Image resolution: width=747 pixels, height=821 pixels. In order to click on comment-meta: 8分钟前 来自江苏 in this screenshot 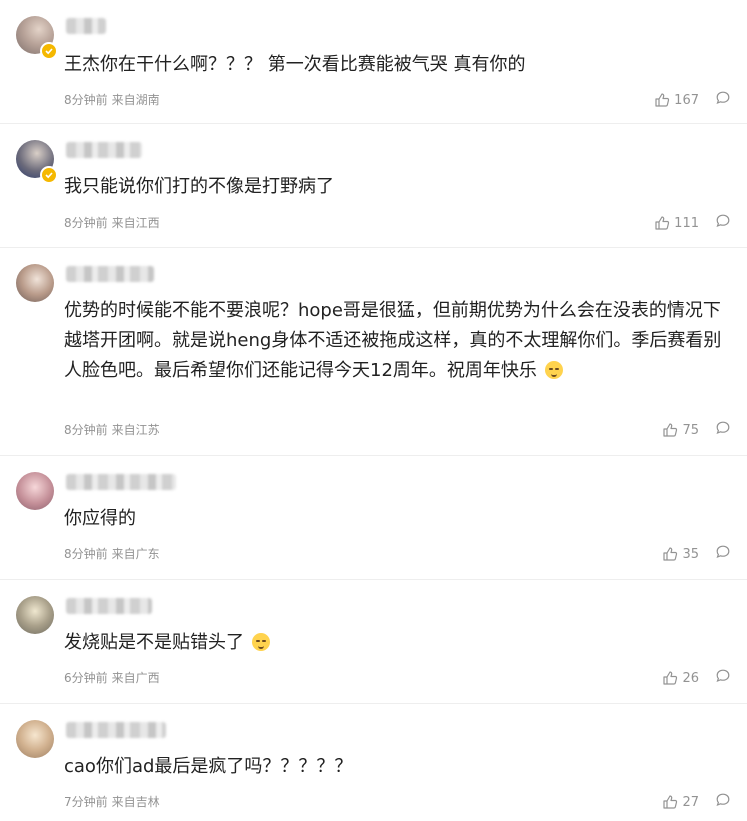, I will do `click(112, 429)`.